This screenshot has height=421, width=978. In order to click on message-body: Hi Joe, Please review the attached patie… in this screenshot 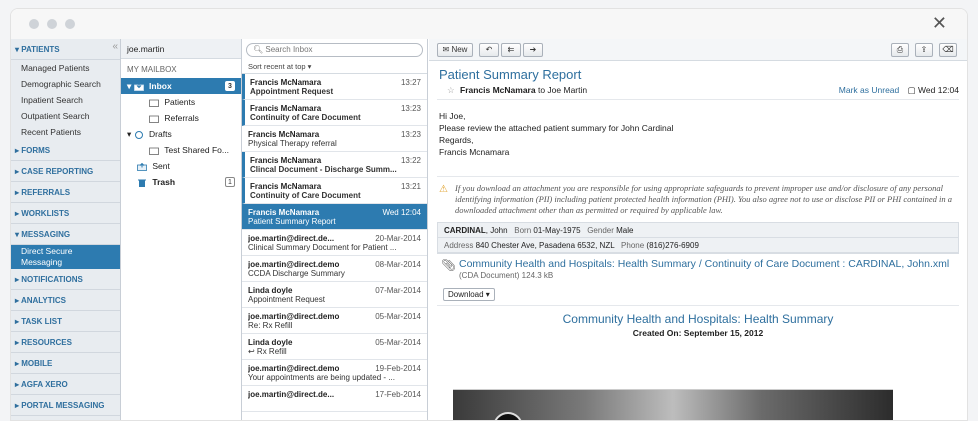, I will do `click(698, 138)`.